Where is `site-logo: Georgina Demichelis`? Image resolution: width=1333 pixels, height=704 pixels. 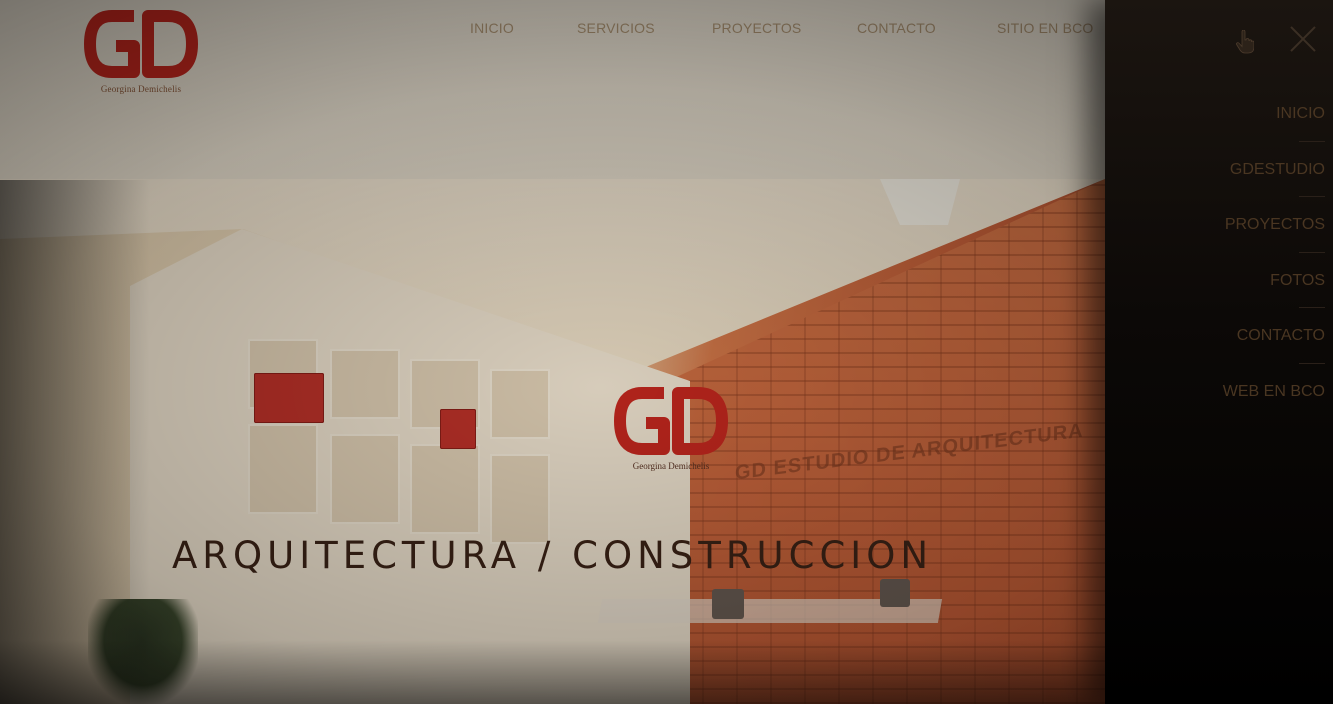 site-logo: Georgina Demichelis is located at coordinates (141, 53).